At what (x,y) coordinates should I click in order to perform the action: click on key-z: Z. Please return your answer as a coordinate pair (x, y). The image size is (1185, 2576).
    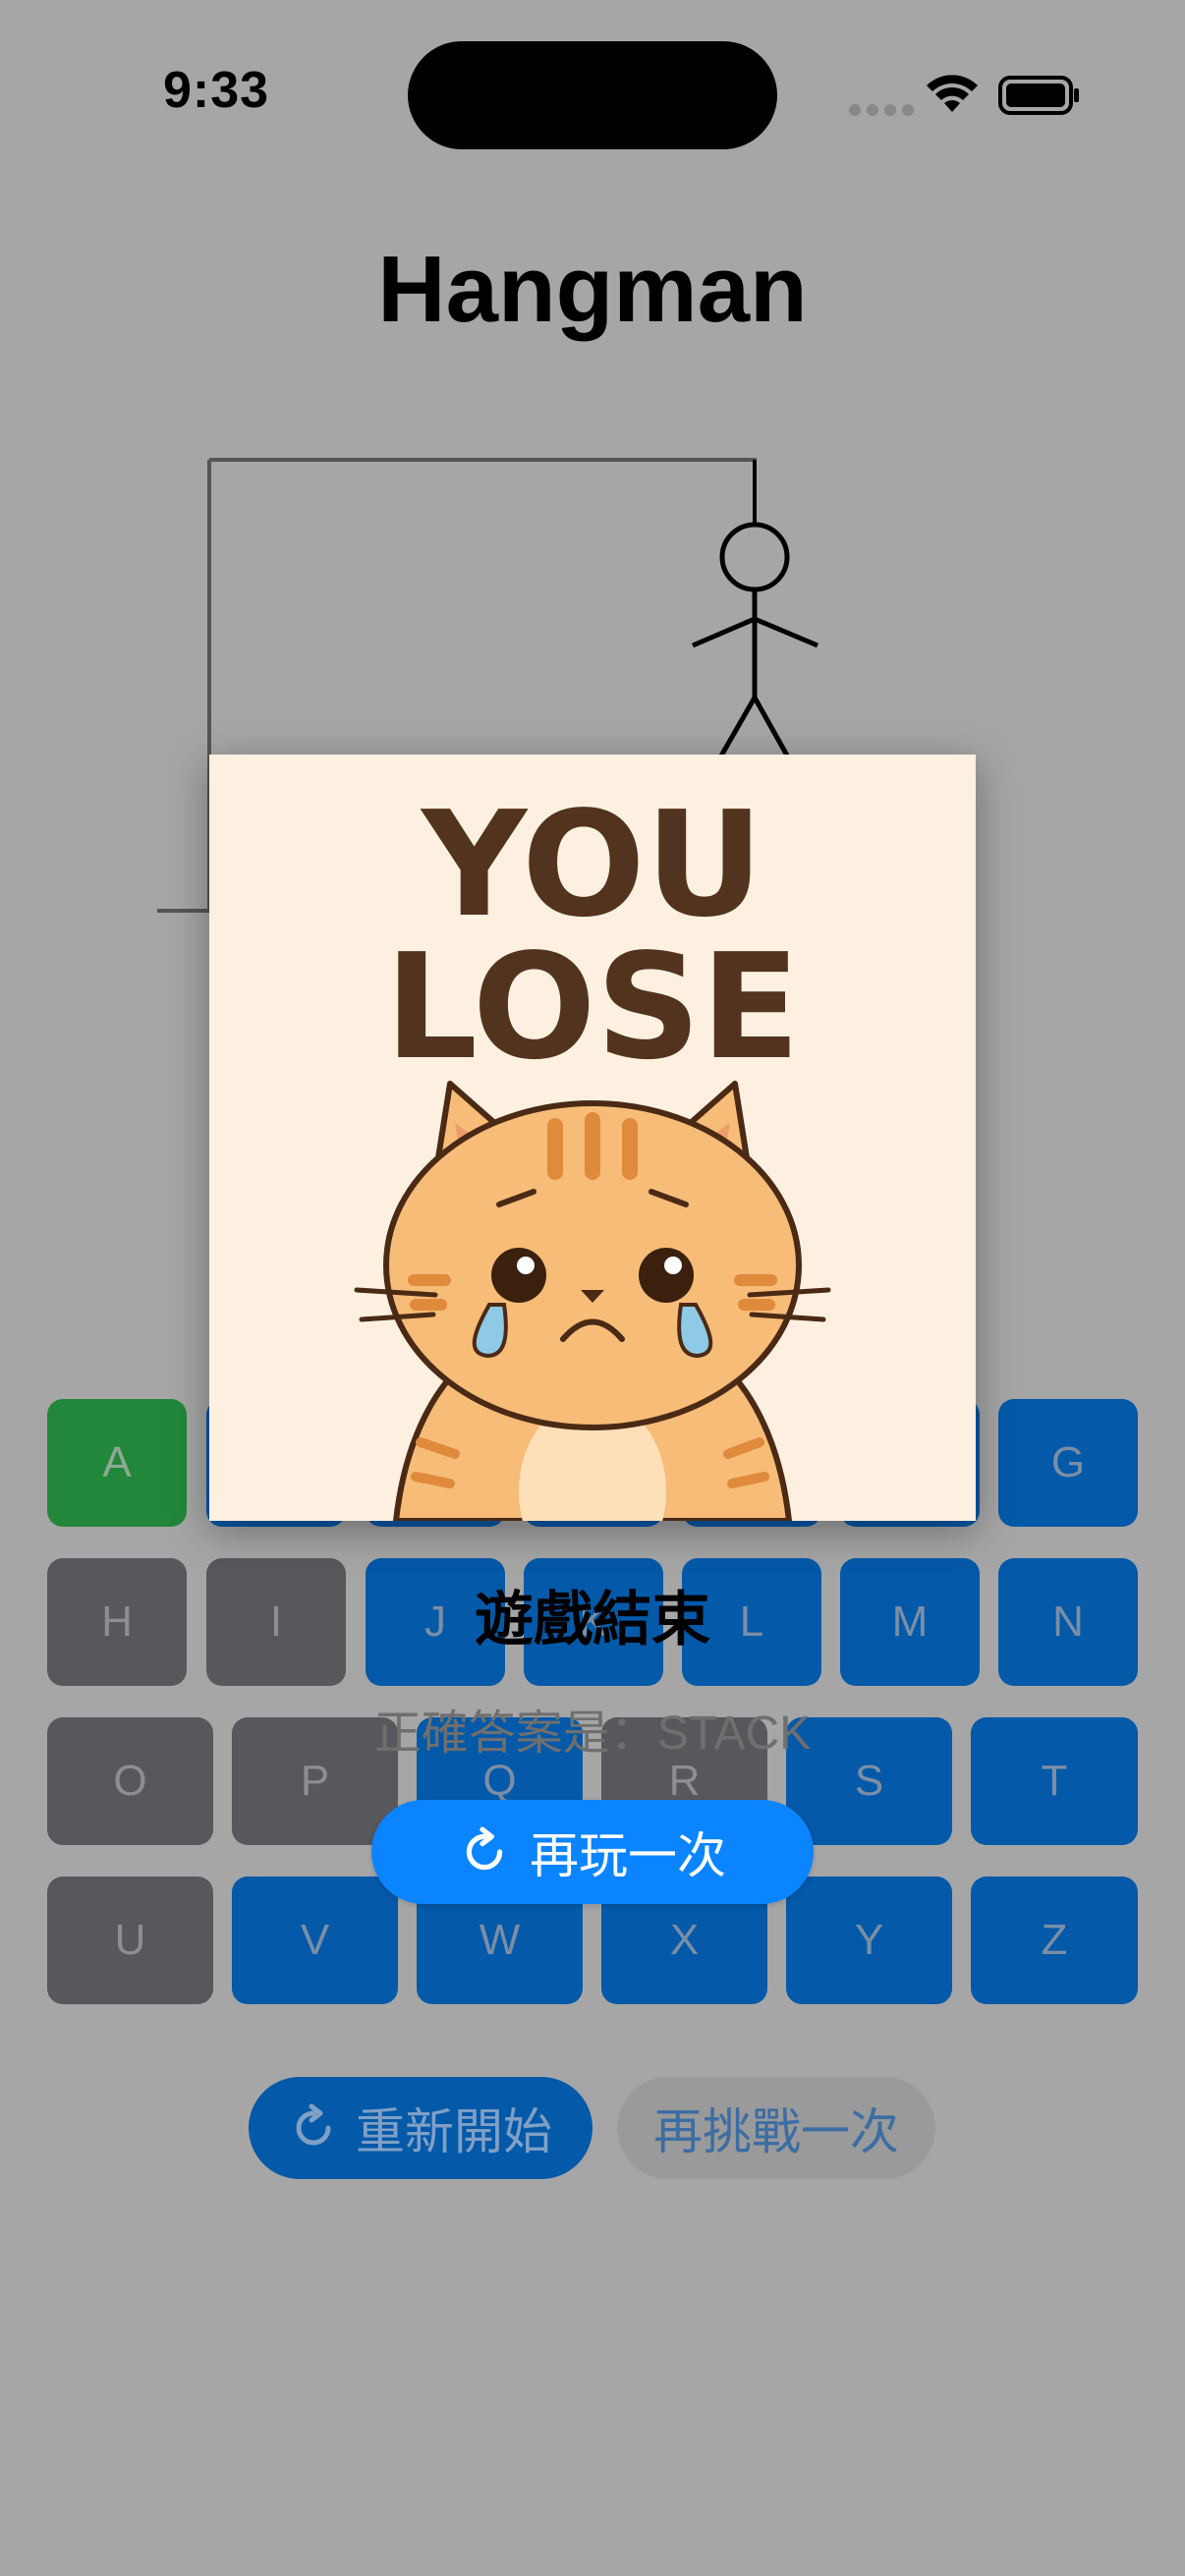
    Looking at the image, I should click on (1054, 1940).